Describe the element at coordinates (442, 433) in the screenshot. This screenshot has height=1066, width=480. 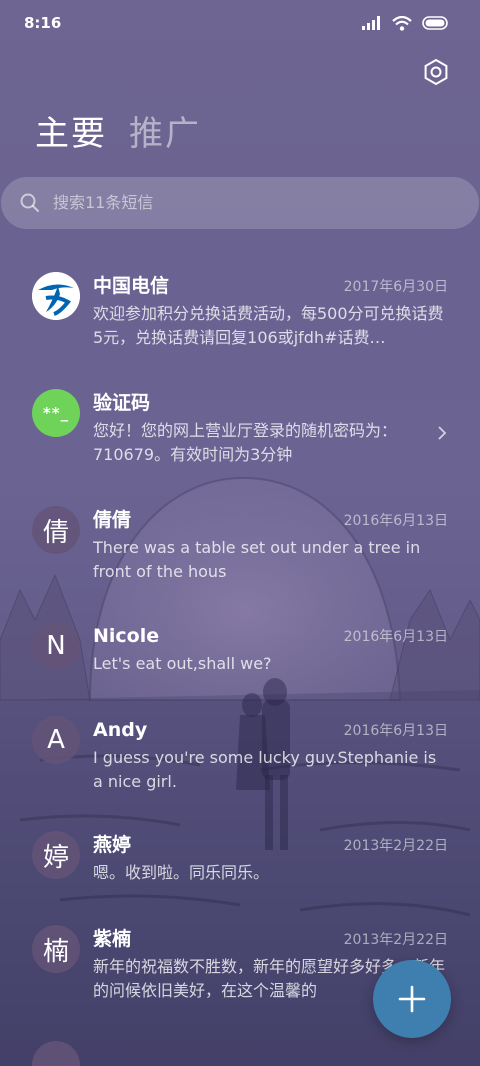
I see `chevron-right-icon` at that location.